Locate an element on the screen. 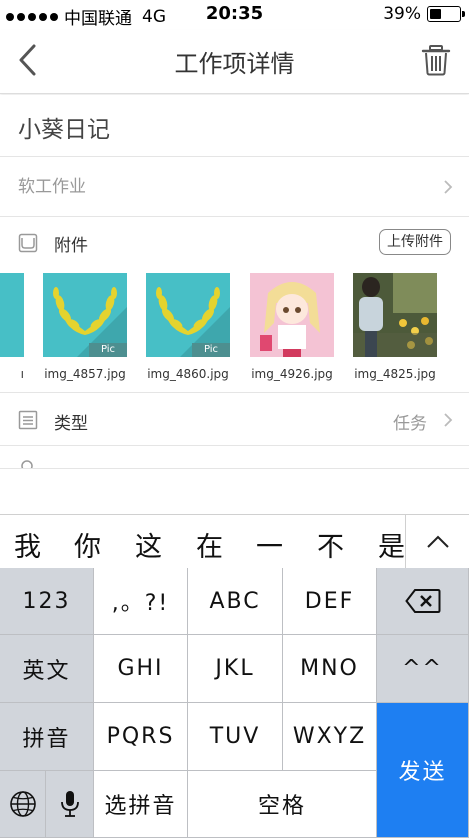  item-title: 小葵日记 is located at coordinates (64, 130).